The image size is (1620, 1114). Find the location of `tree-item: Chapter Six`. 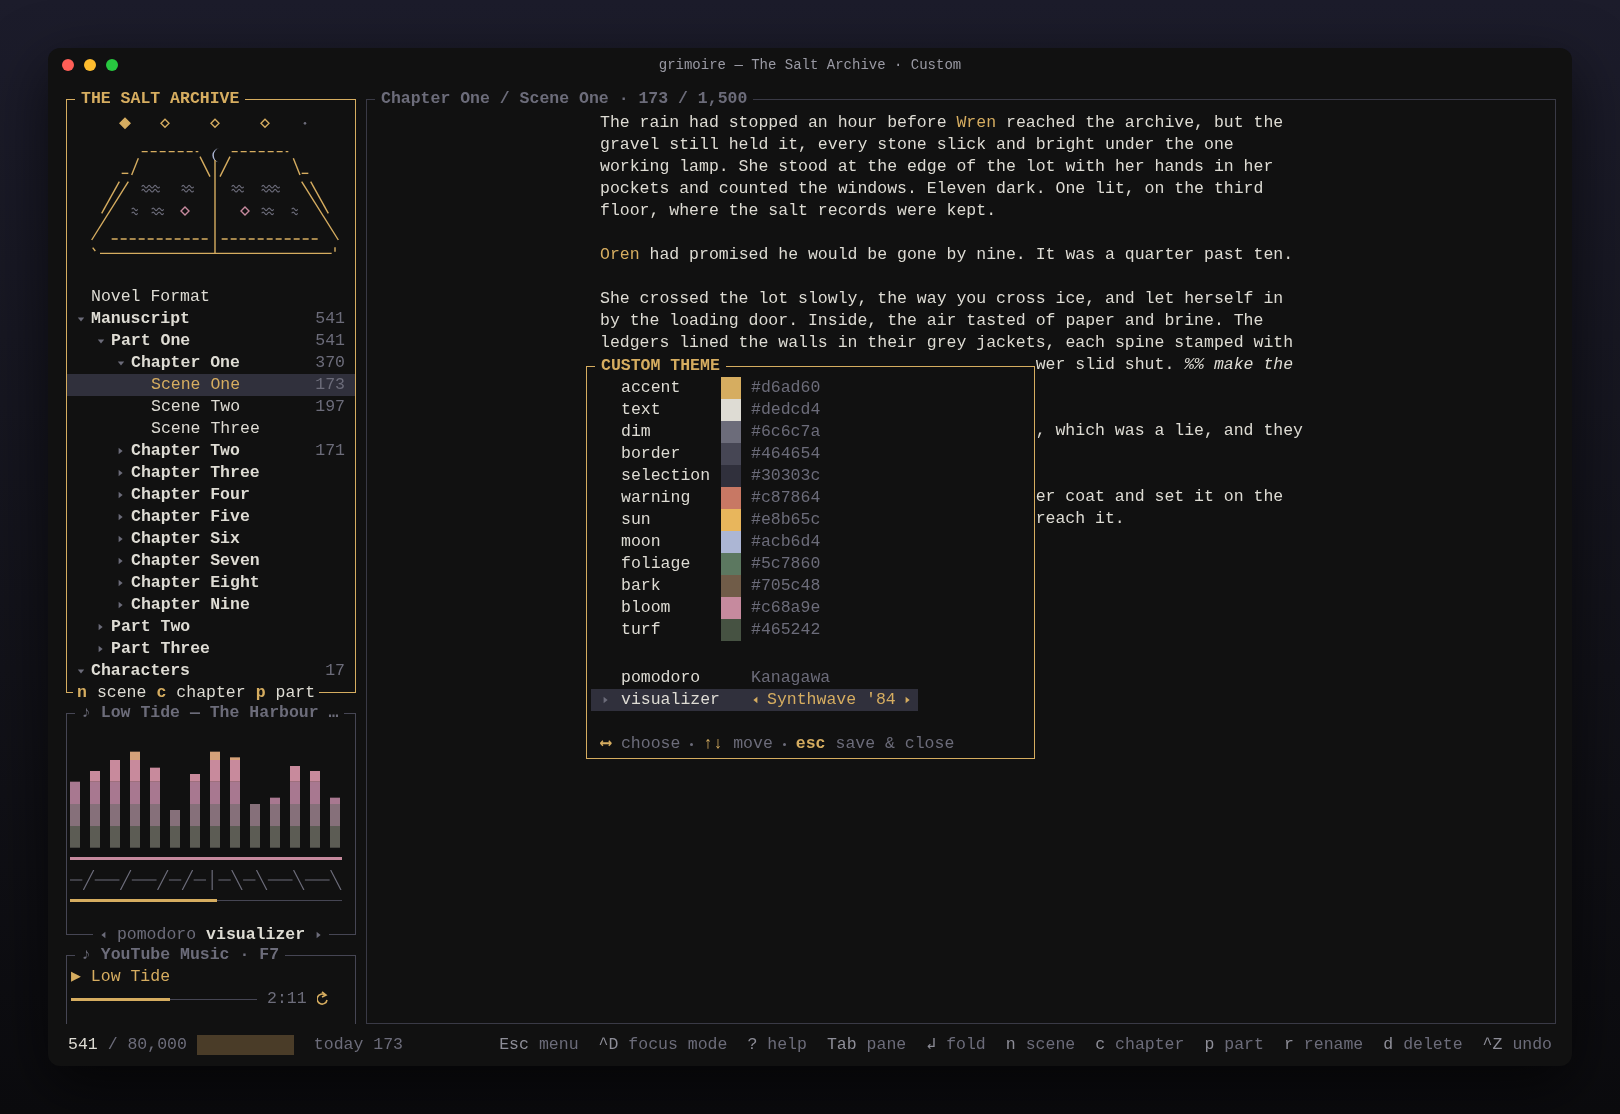

tree-item: Chapter Six is located at coordinates (211, 539).